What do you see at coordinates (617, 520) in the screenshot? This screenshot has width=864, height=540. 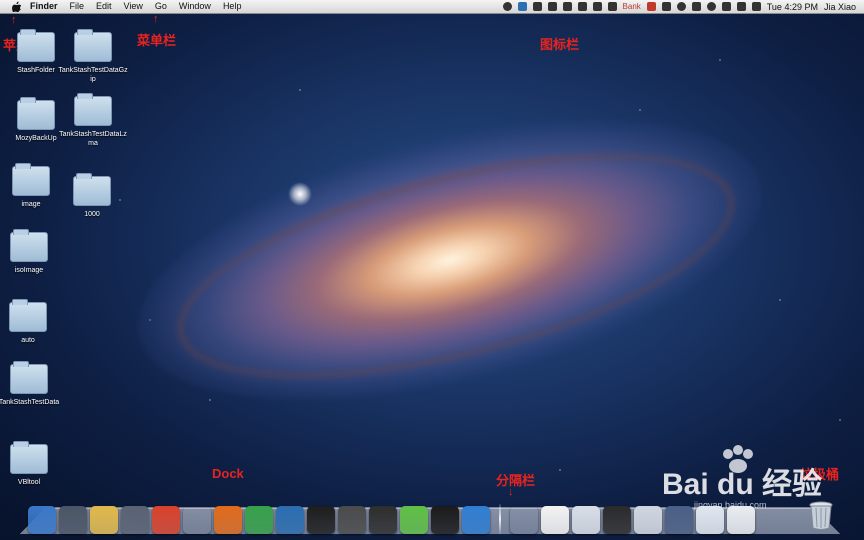 I see `dock-doc-4-icon` at bounding box center [617, 520].